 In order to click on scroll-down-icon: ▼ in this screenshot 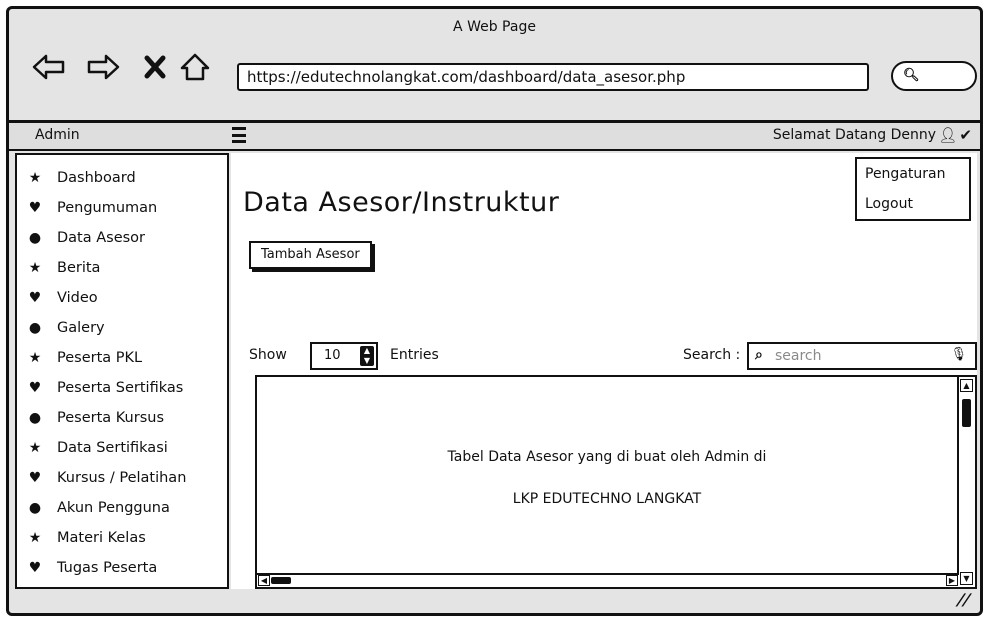, I will do `click(966, 578)`.